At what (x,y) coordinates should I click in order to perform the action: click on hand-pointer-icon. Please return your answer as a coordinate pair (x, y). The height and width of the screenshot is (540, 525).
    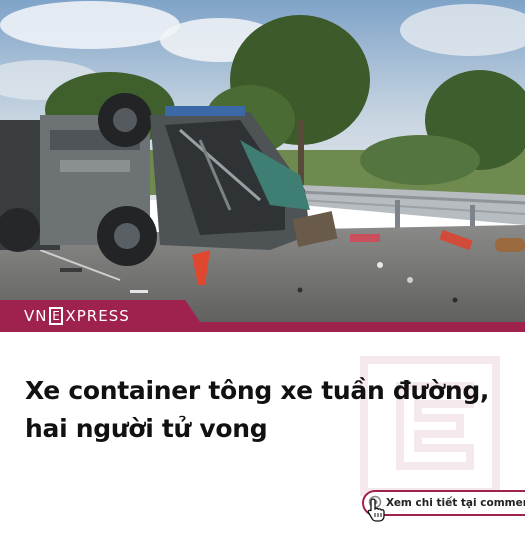
    Looking at the image, I should click on (376, 510).